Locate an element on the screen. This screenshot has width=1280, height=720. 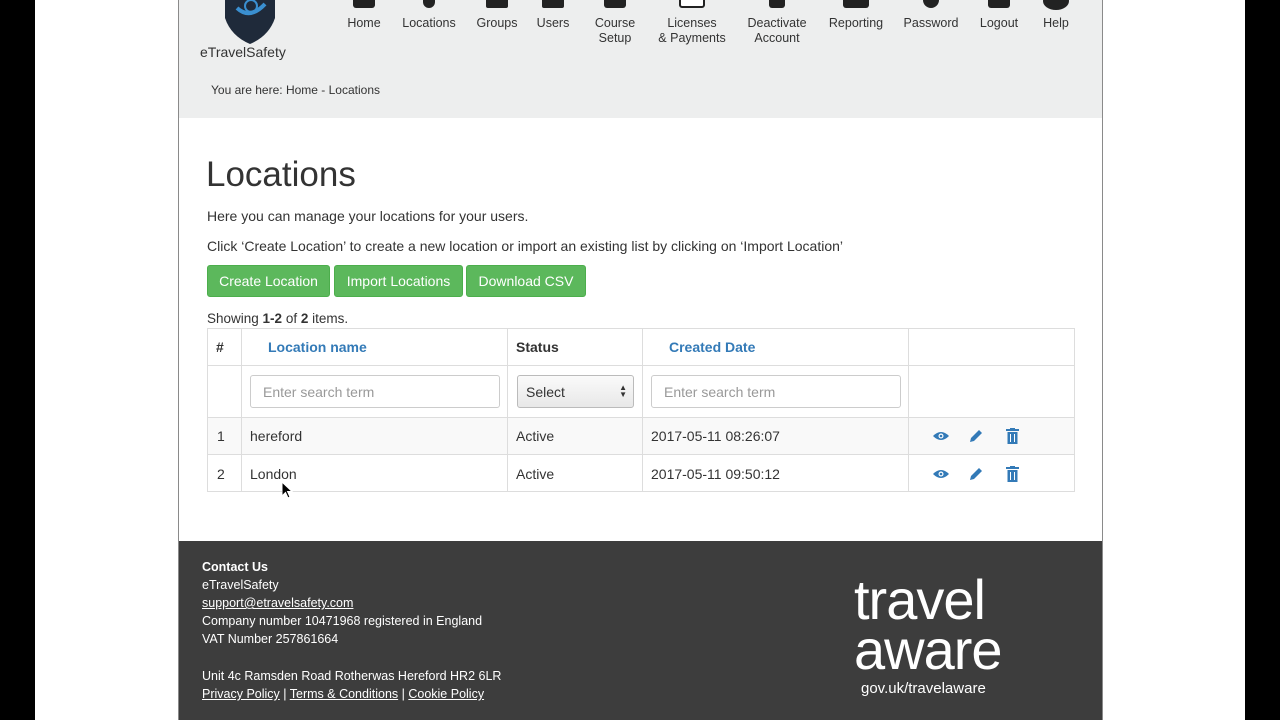
left-margin is located at coordinates (106, 360).